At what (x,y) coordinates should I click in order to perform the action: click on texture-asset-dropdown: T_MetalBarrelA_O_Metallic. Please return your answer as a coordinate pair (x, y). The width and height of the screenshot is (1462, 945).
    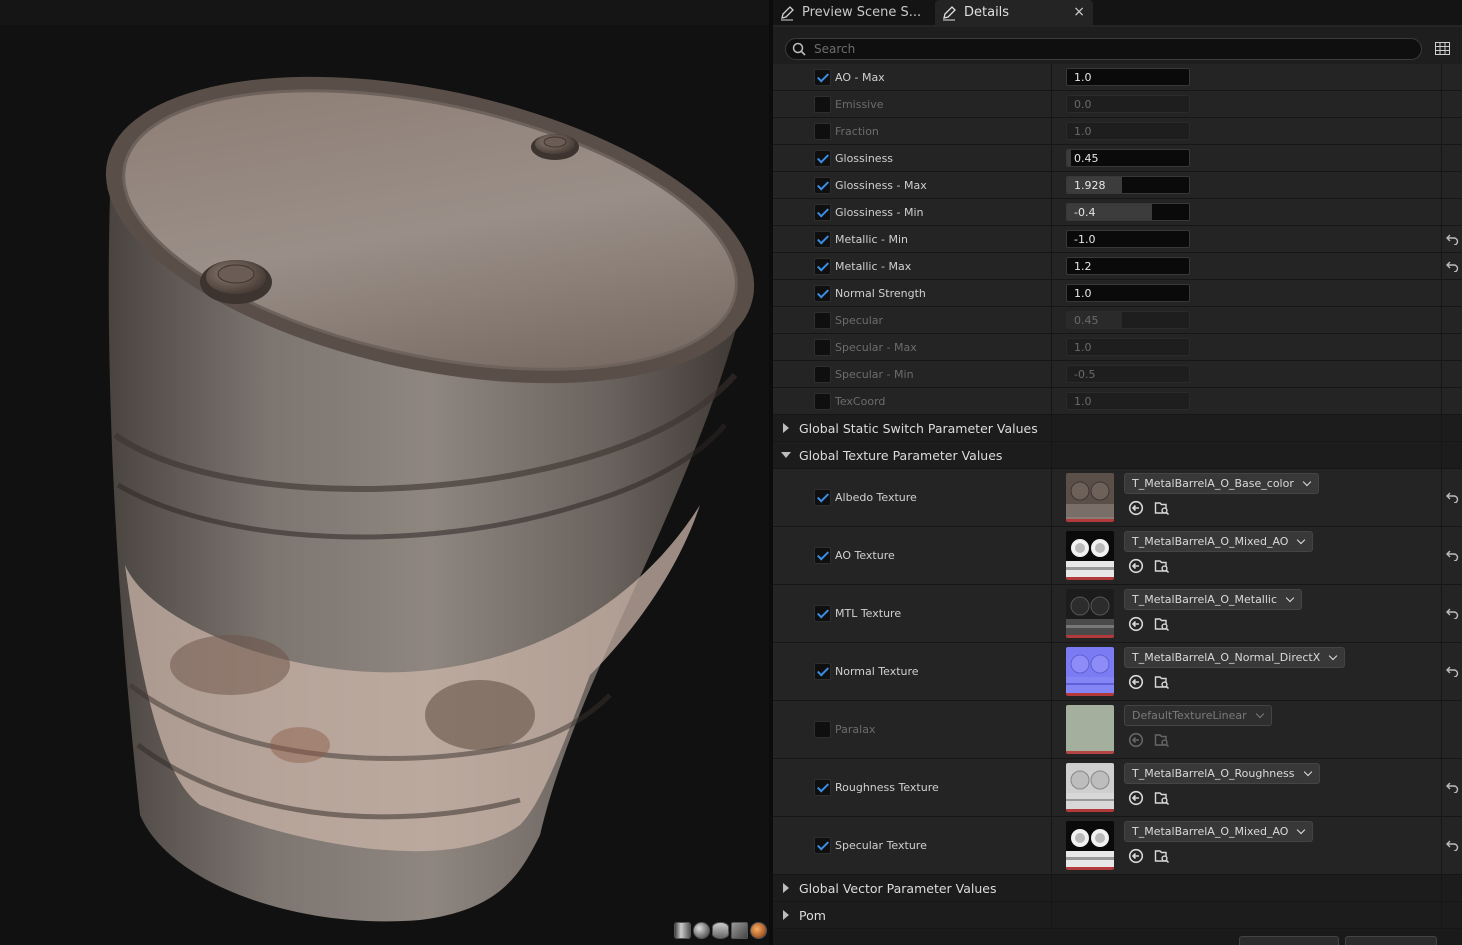
    Looking at the image, I should click on (1213, 599).